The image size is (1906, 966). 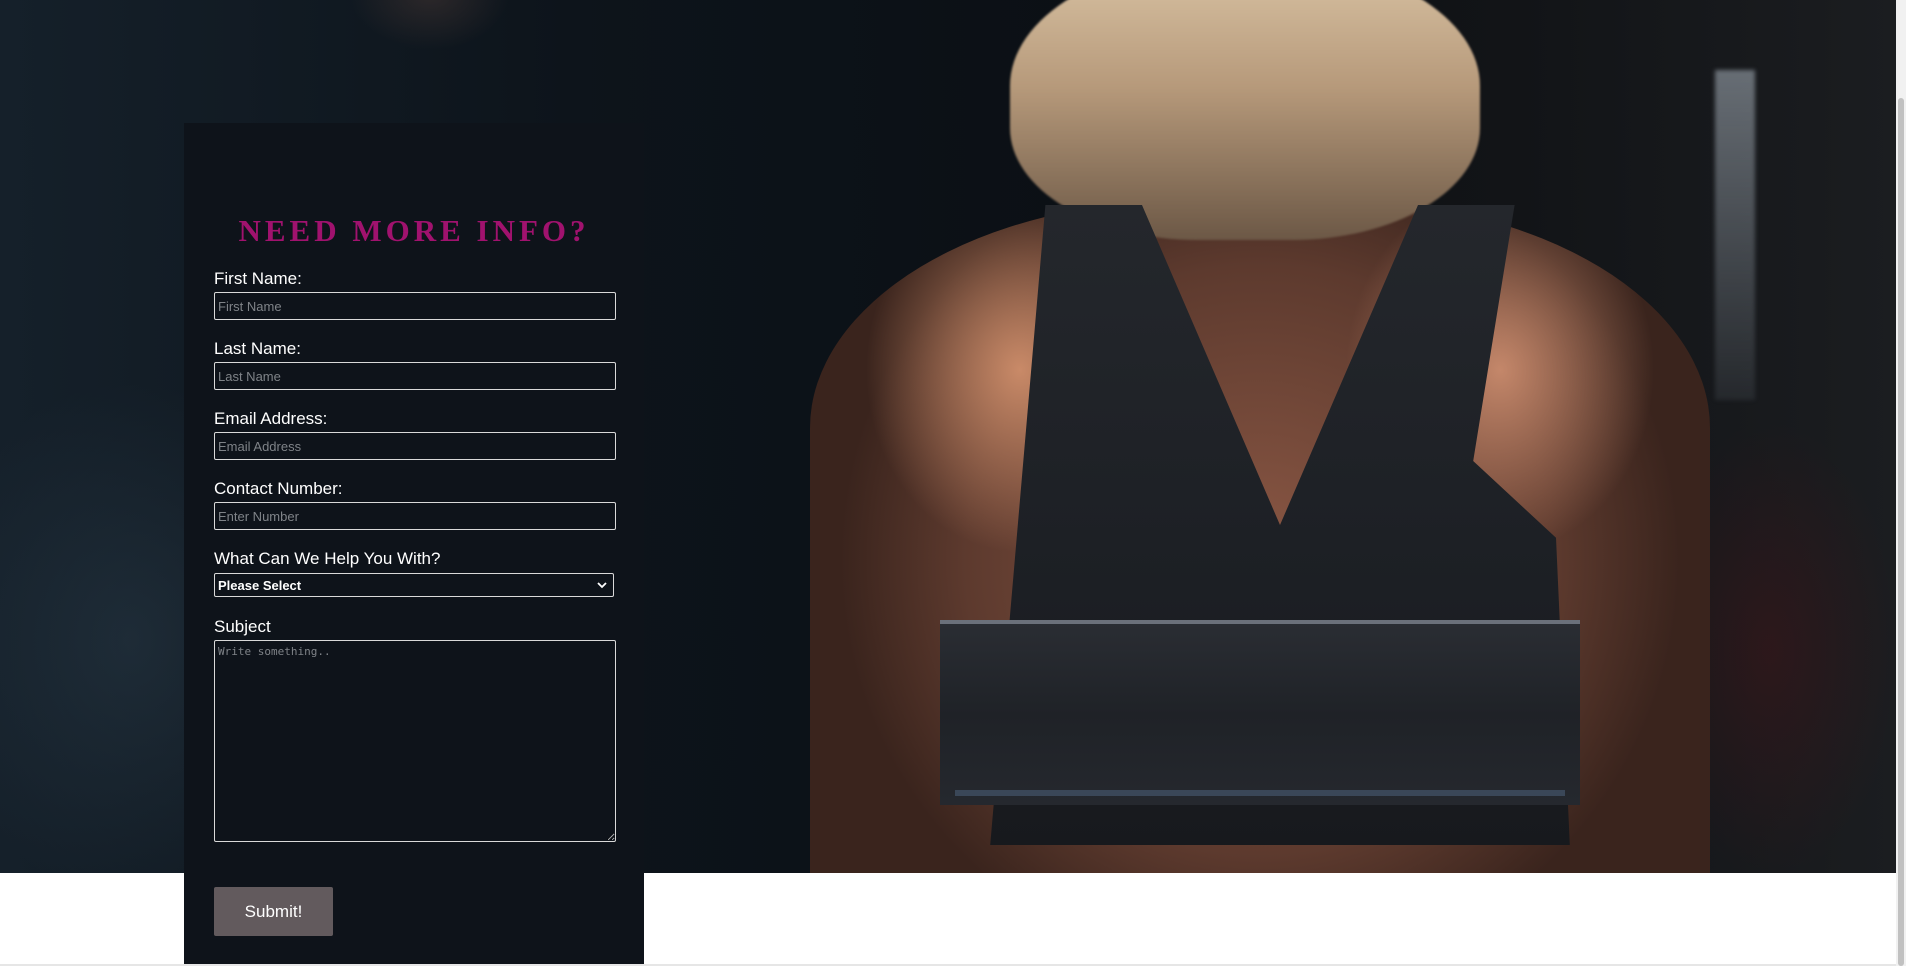 I want to click on form-title: NEED MORE INFO?, so click(x=414, y=230).